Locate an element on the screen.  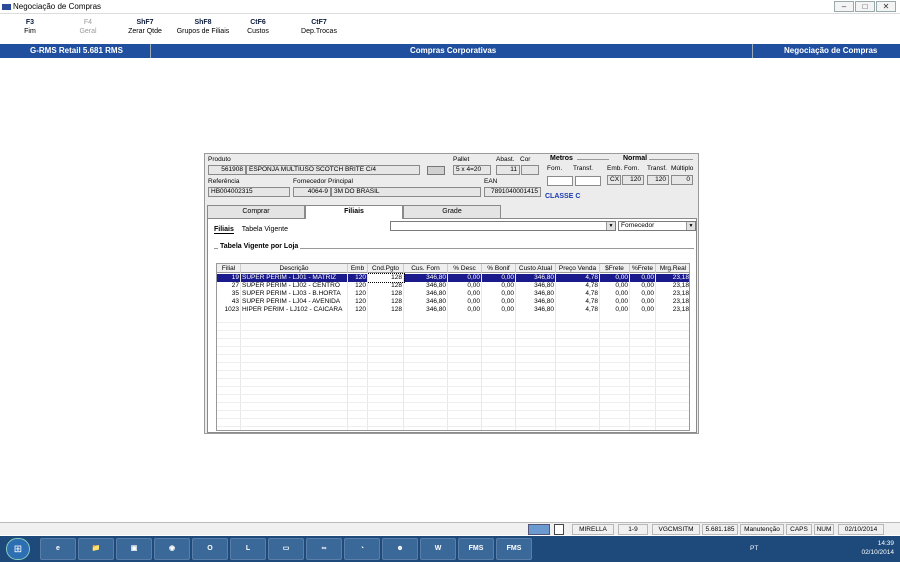
table-cell: SUPER PERIM - LJ01 - MATRIZ is located at coordinates (294, 278).